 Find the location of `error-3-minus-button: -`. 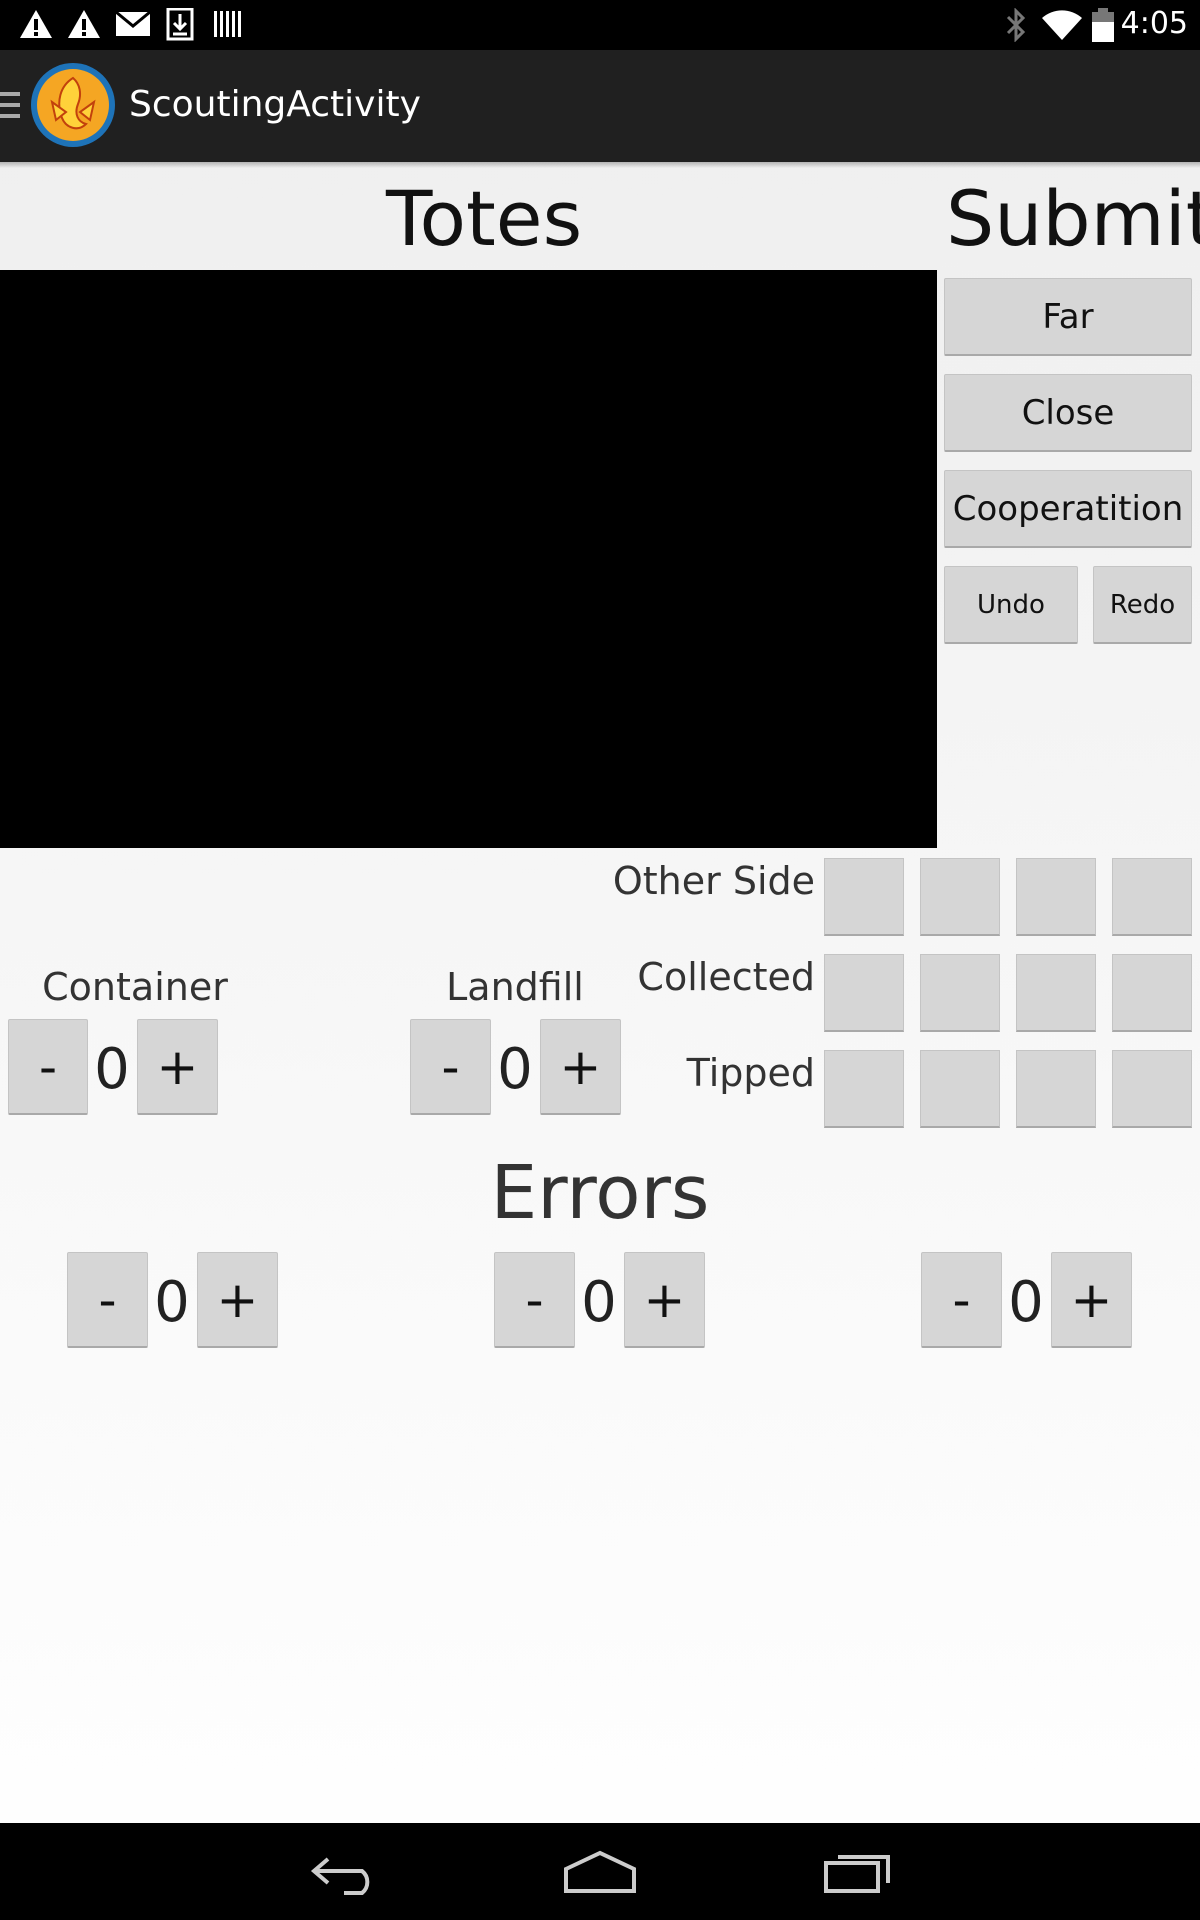

error-3-minus-button: - is located at coordinates (961, 1300).